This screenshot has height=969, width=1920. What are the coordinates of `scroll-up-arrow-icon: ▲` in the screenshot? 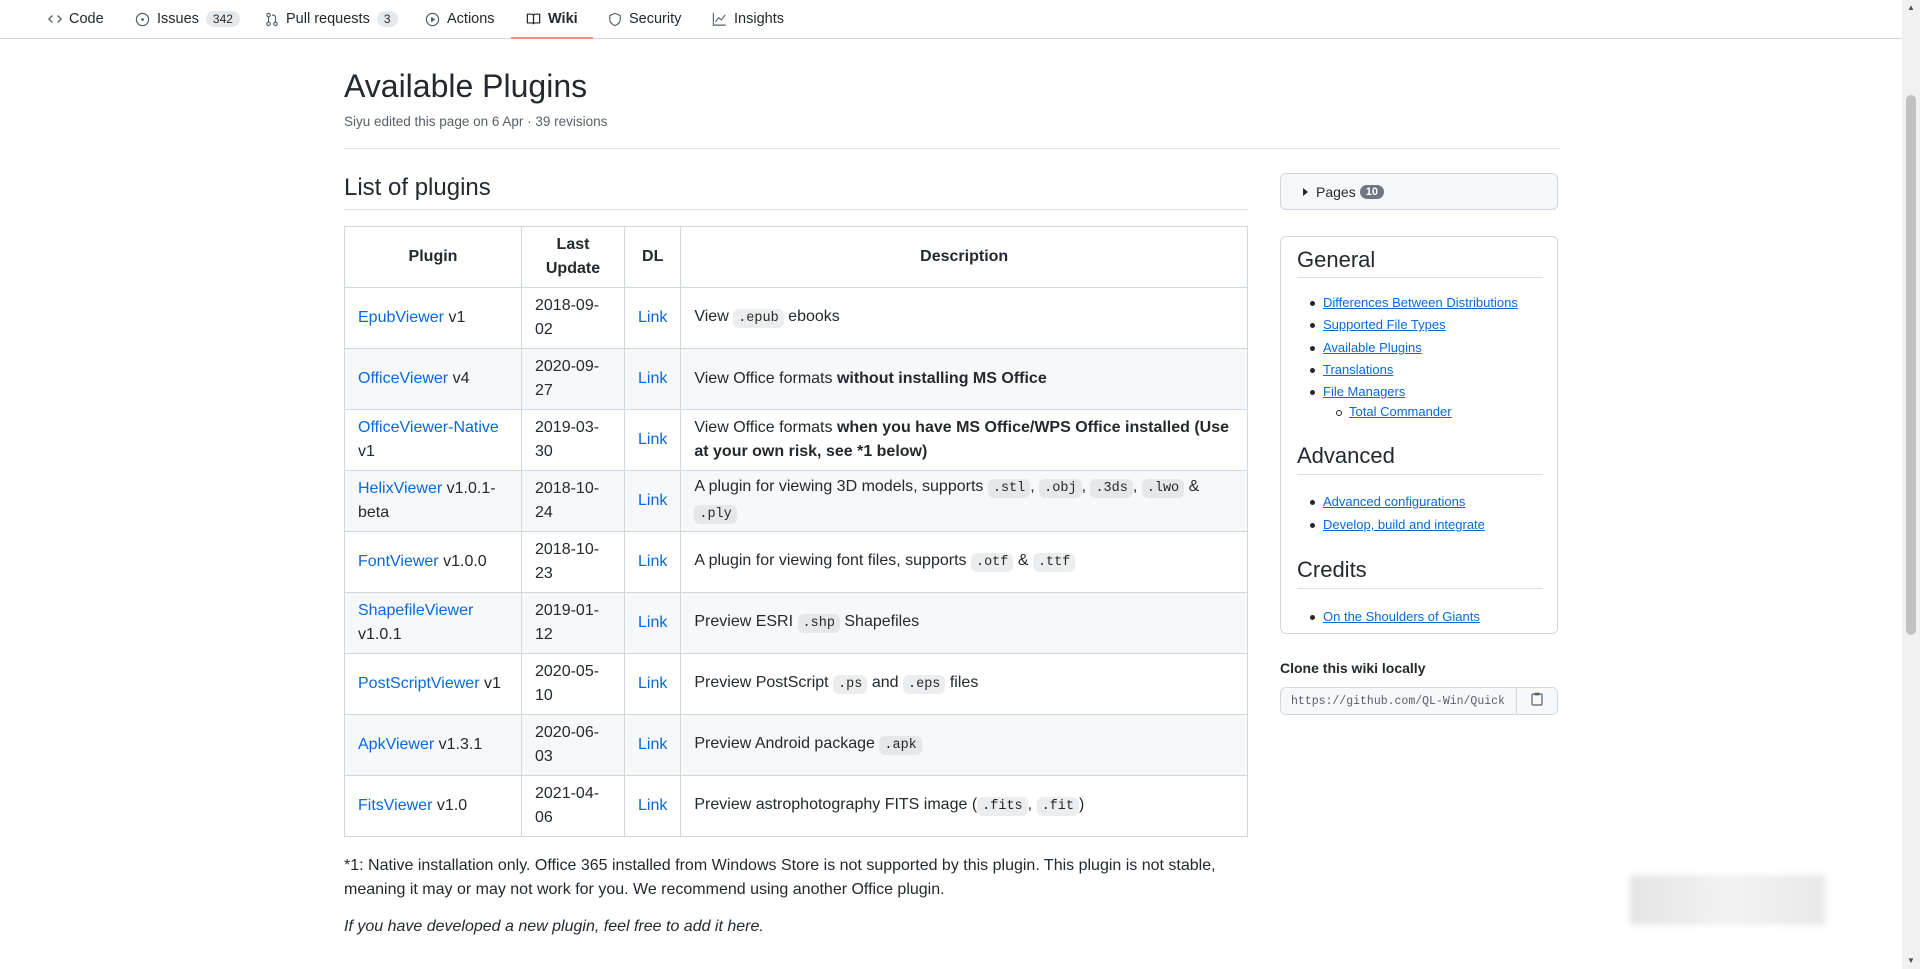 It's located at (1911, 8).